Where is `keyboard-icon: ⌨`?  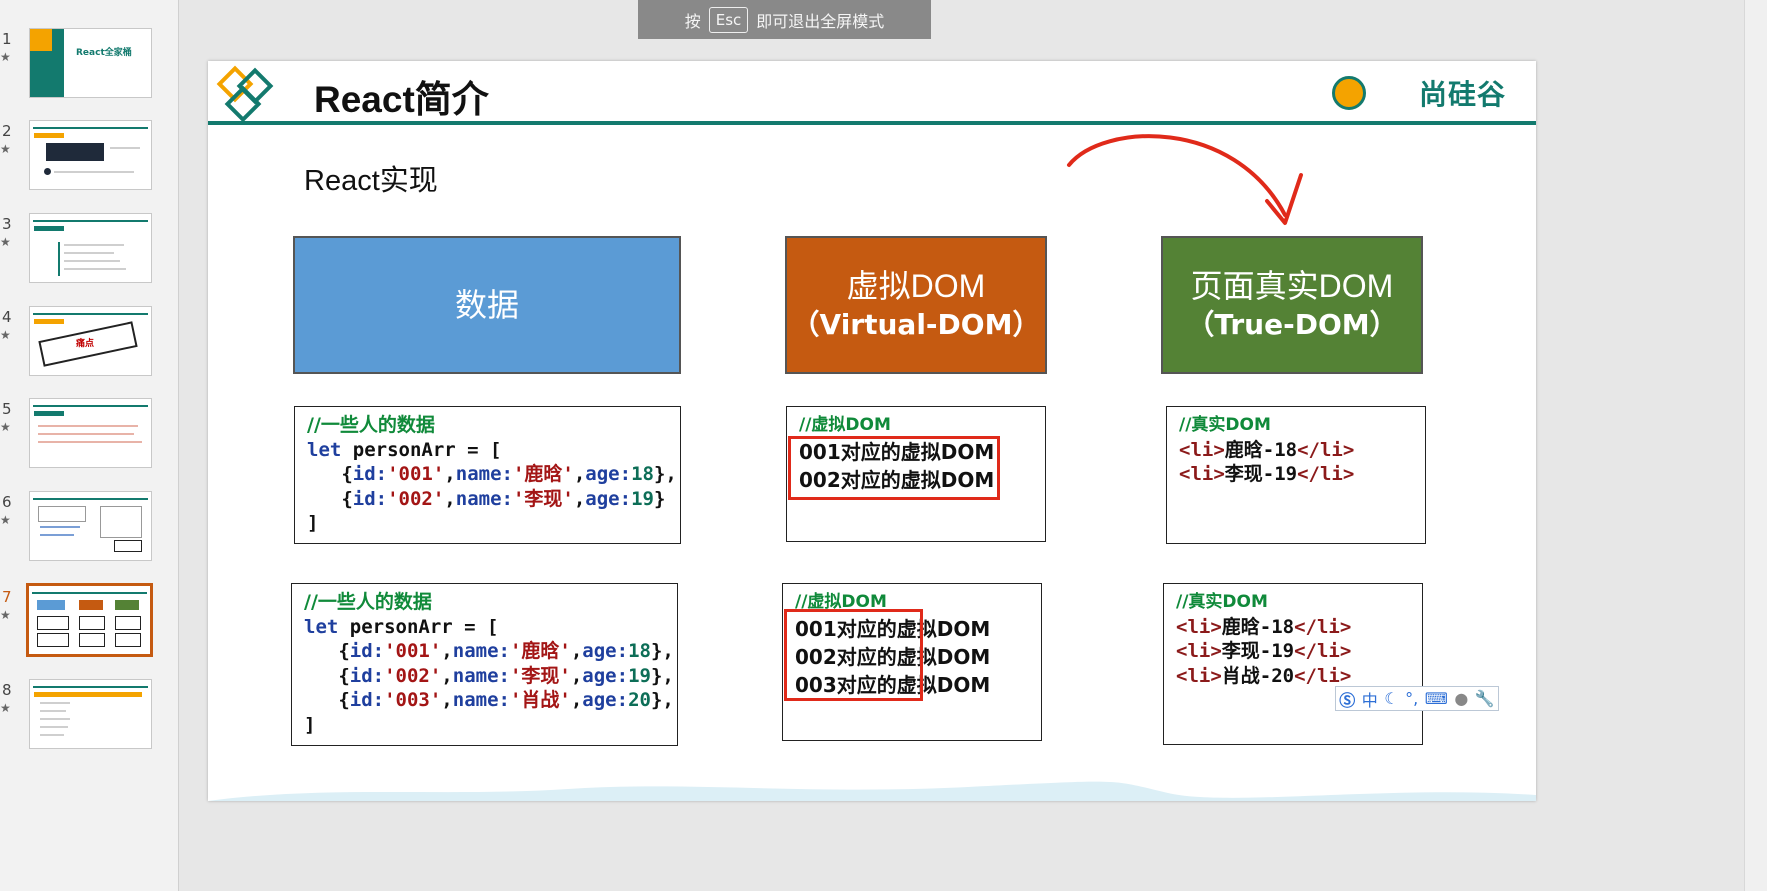
keyboard-icon: ⌨ is located at coordinates (1436, 698).